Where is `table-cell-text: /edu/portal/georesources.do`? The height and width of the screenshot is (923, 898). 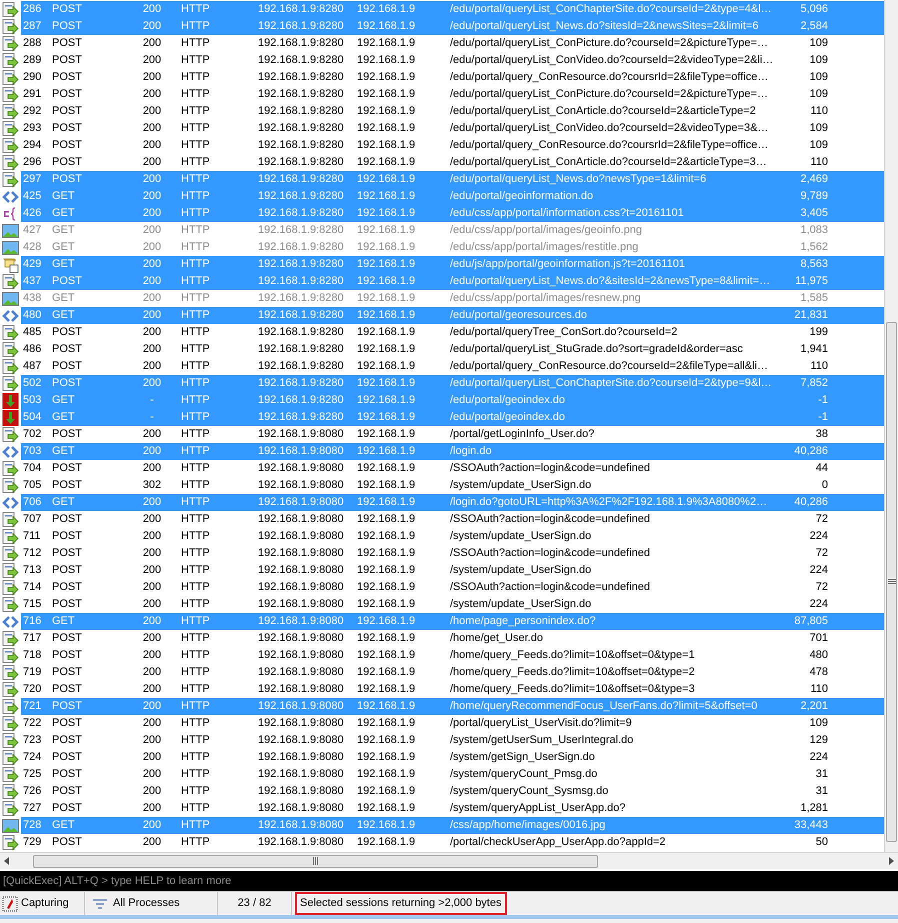
table-cell-text: /edu/portal/georesources.do is located at coordinates (519, 316).